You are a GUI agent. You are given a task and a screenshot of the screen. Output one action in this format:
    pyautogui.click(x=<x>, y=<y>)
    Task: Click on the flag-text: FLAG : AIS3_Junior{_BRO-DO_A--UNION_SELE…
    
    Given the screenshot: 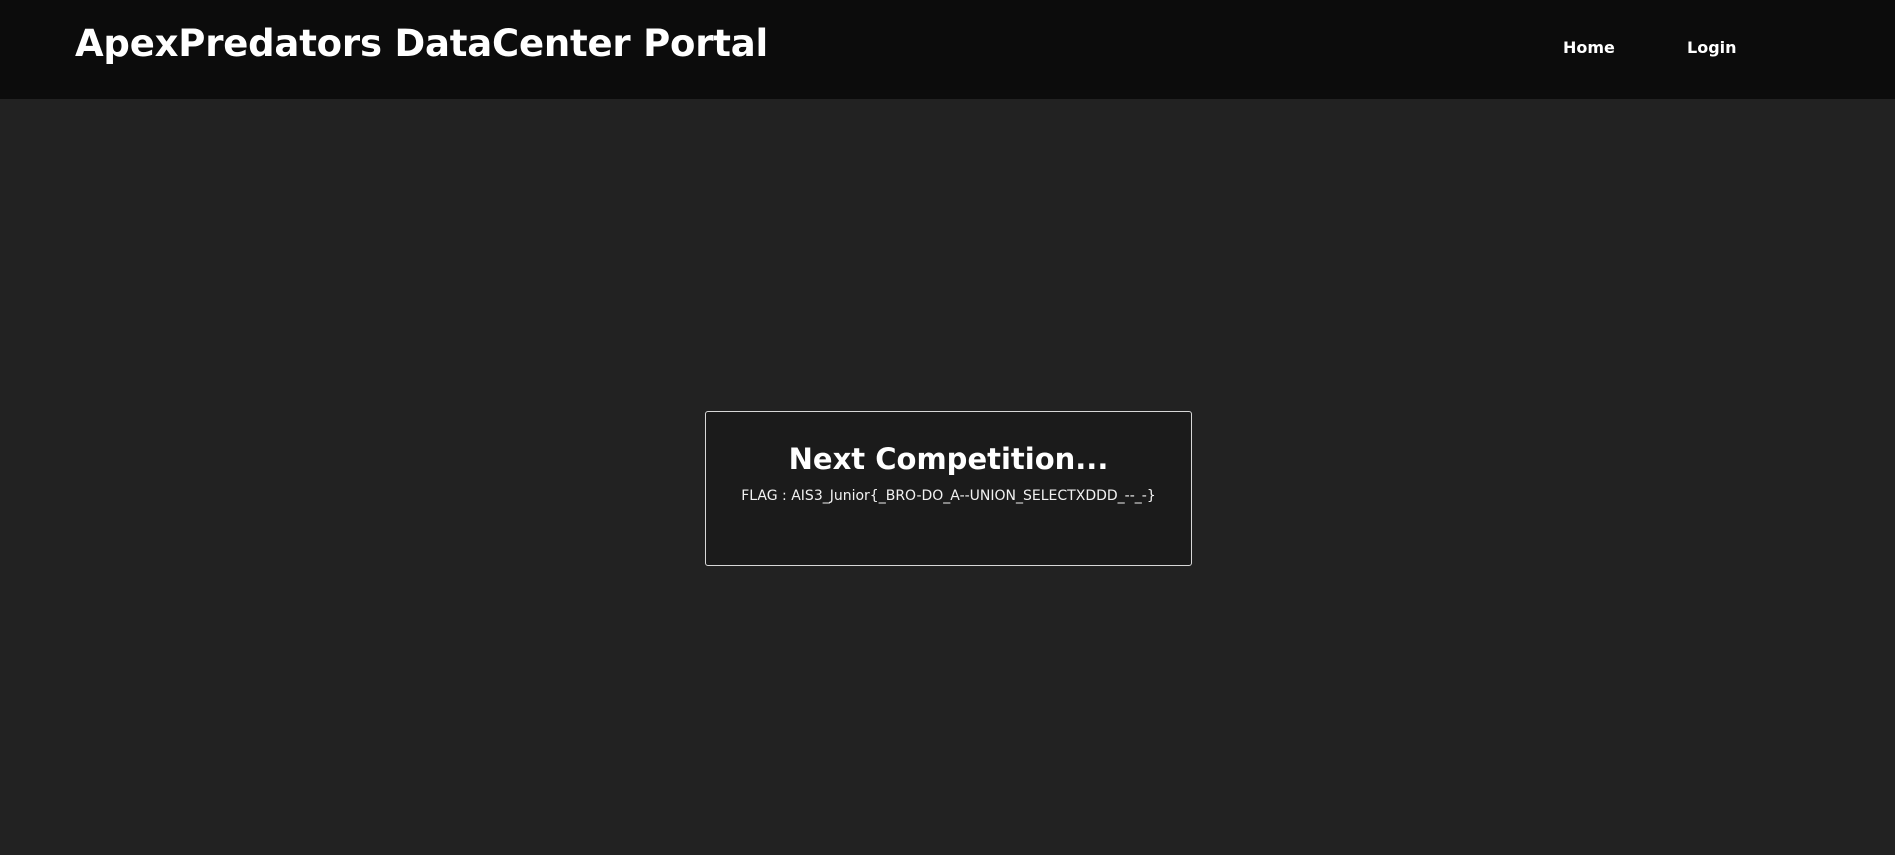 What is the action you would take?
    pyautogui.click(x=948, y=496)
    